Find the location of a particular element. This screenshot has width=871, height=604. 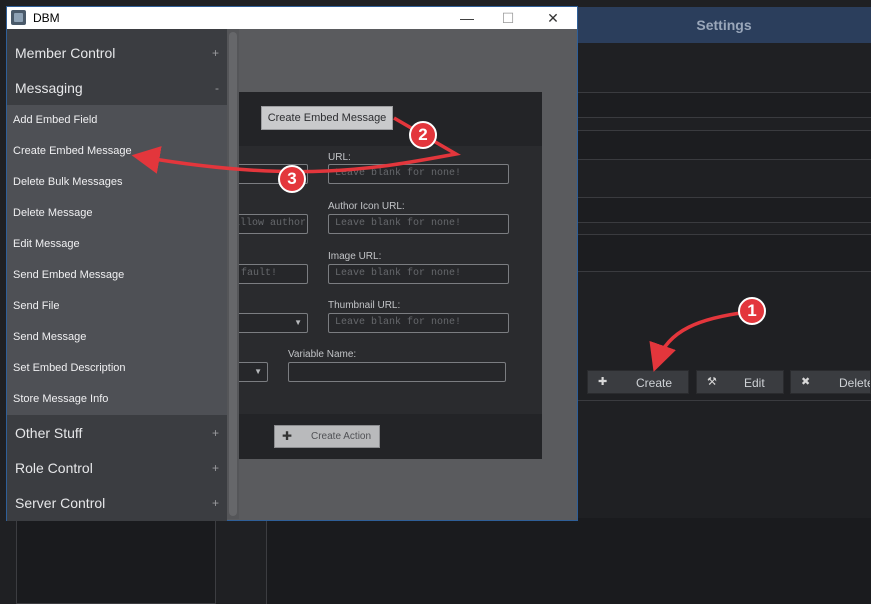

arrow-to-create is located at coordinates (699, 341).